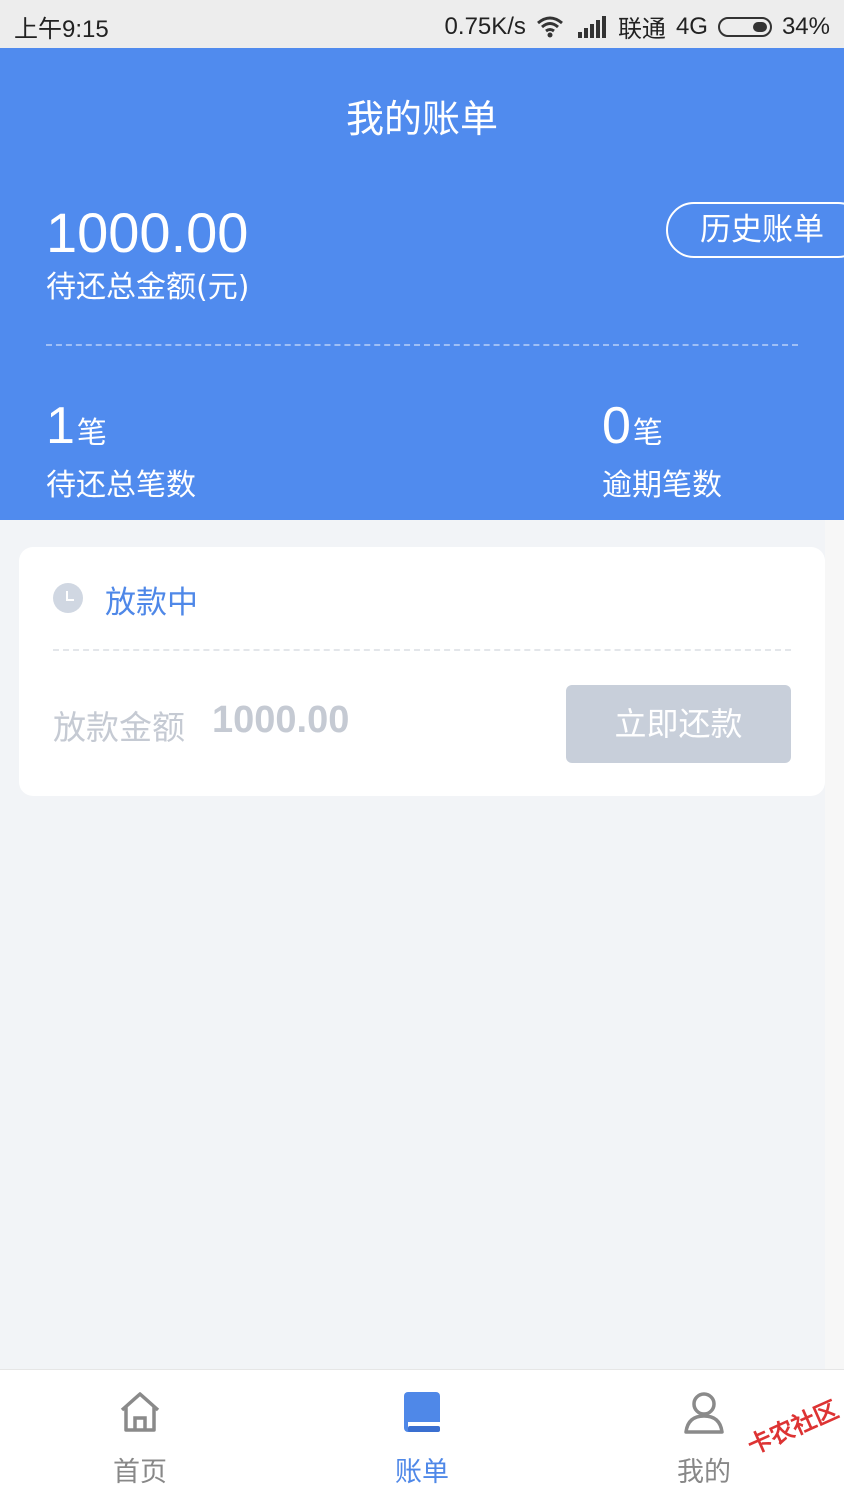 The width and height of the screenshot is (844, 1501). I want to click on pending-count-unit: 笔, so click(91, 433).